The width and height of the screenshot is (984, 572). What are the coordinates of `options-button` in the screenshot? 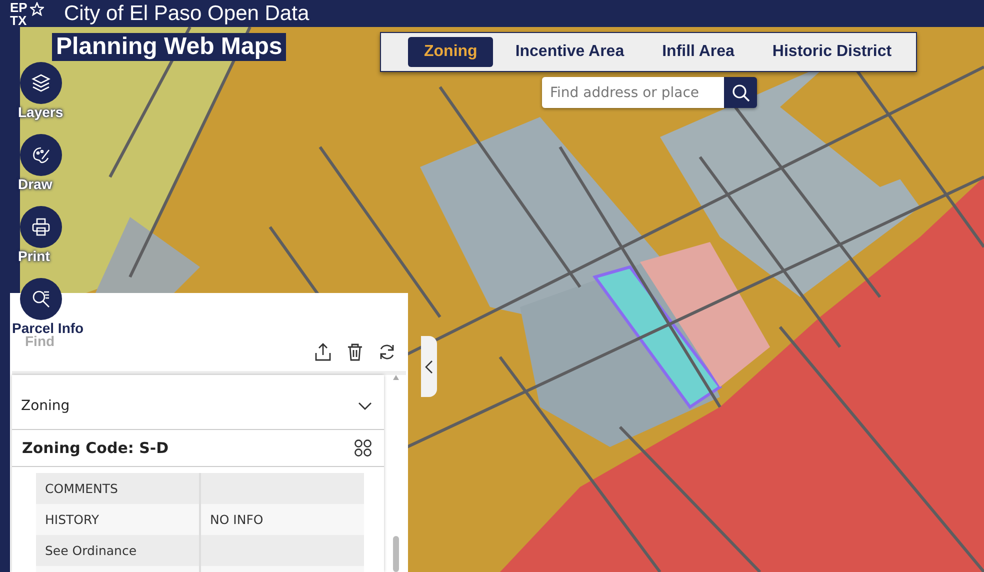 It's located at (363, 448).